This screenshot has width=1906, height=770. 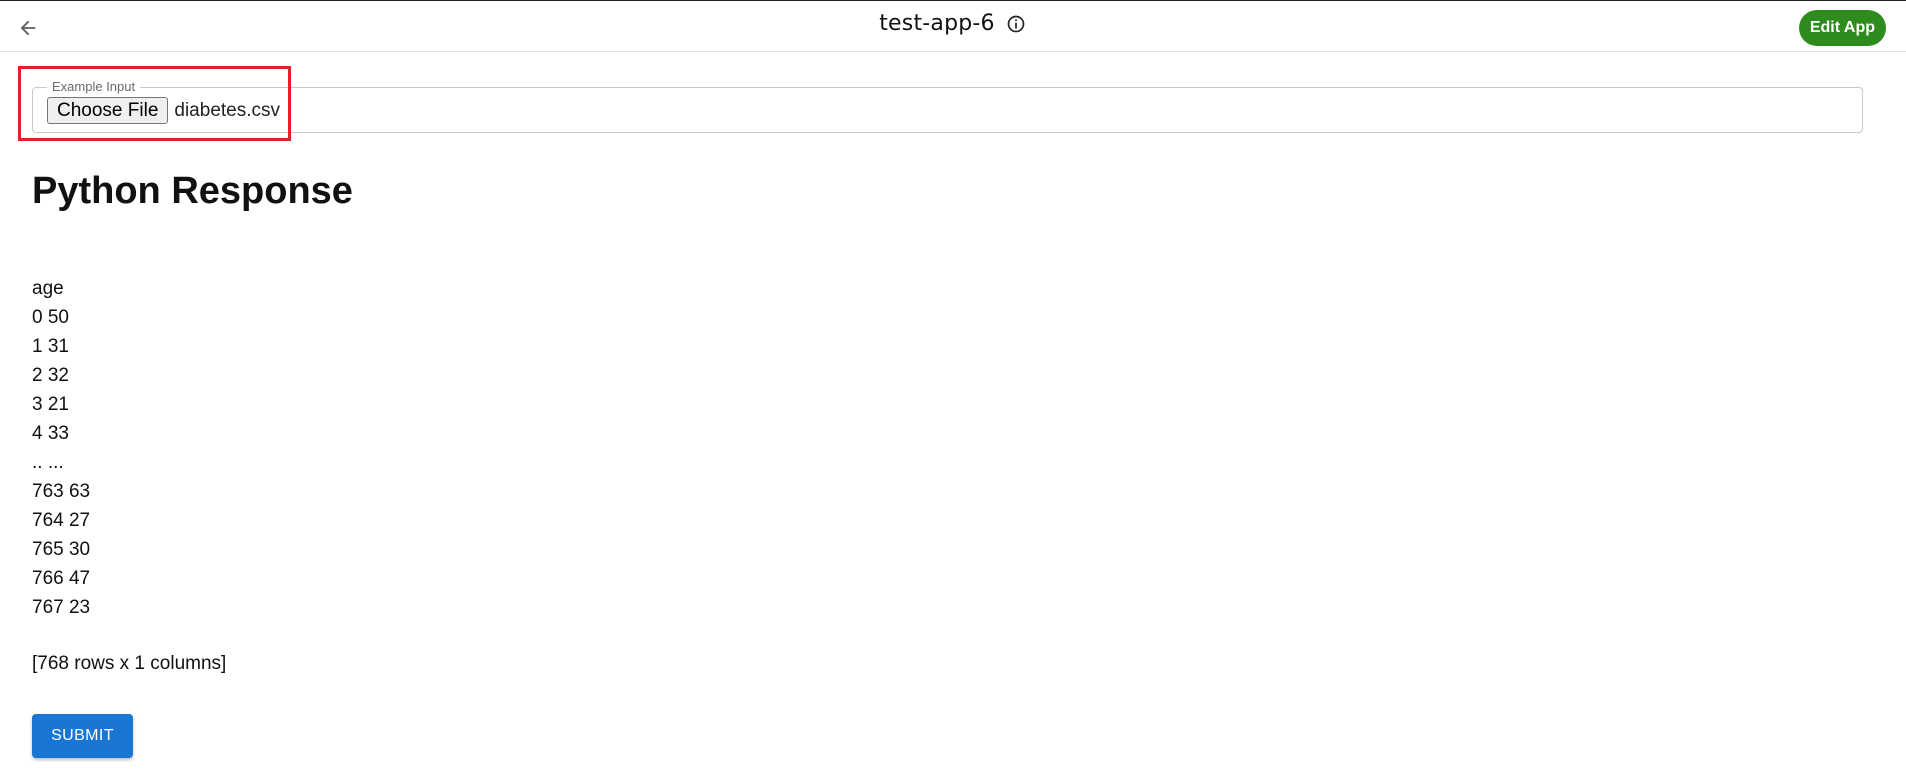 What do you see at coordinates (50, 433) in the screenshot?
I see `output-row: 4 33` at bounding box center [50, 433].